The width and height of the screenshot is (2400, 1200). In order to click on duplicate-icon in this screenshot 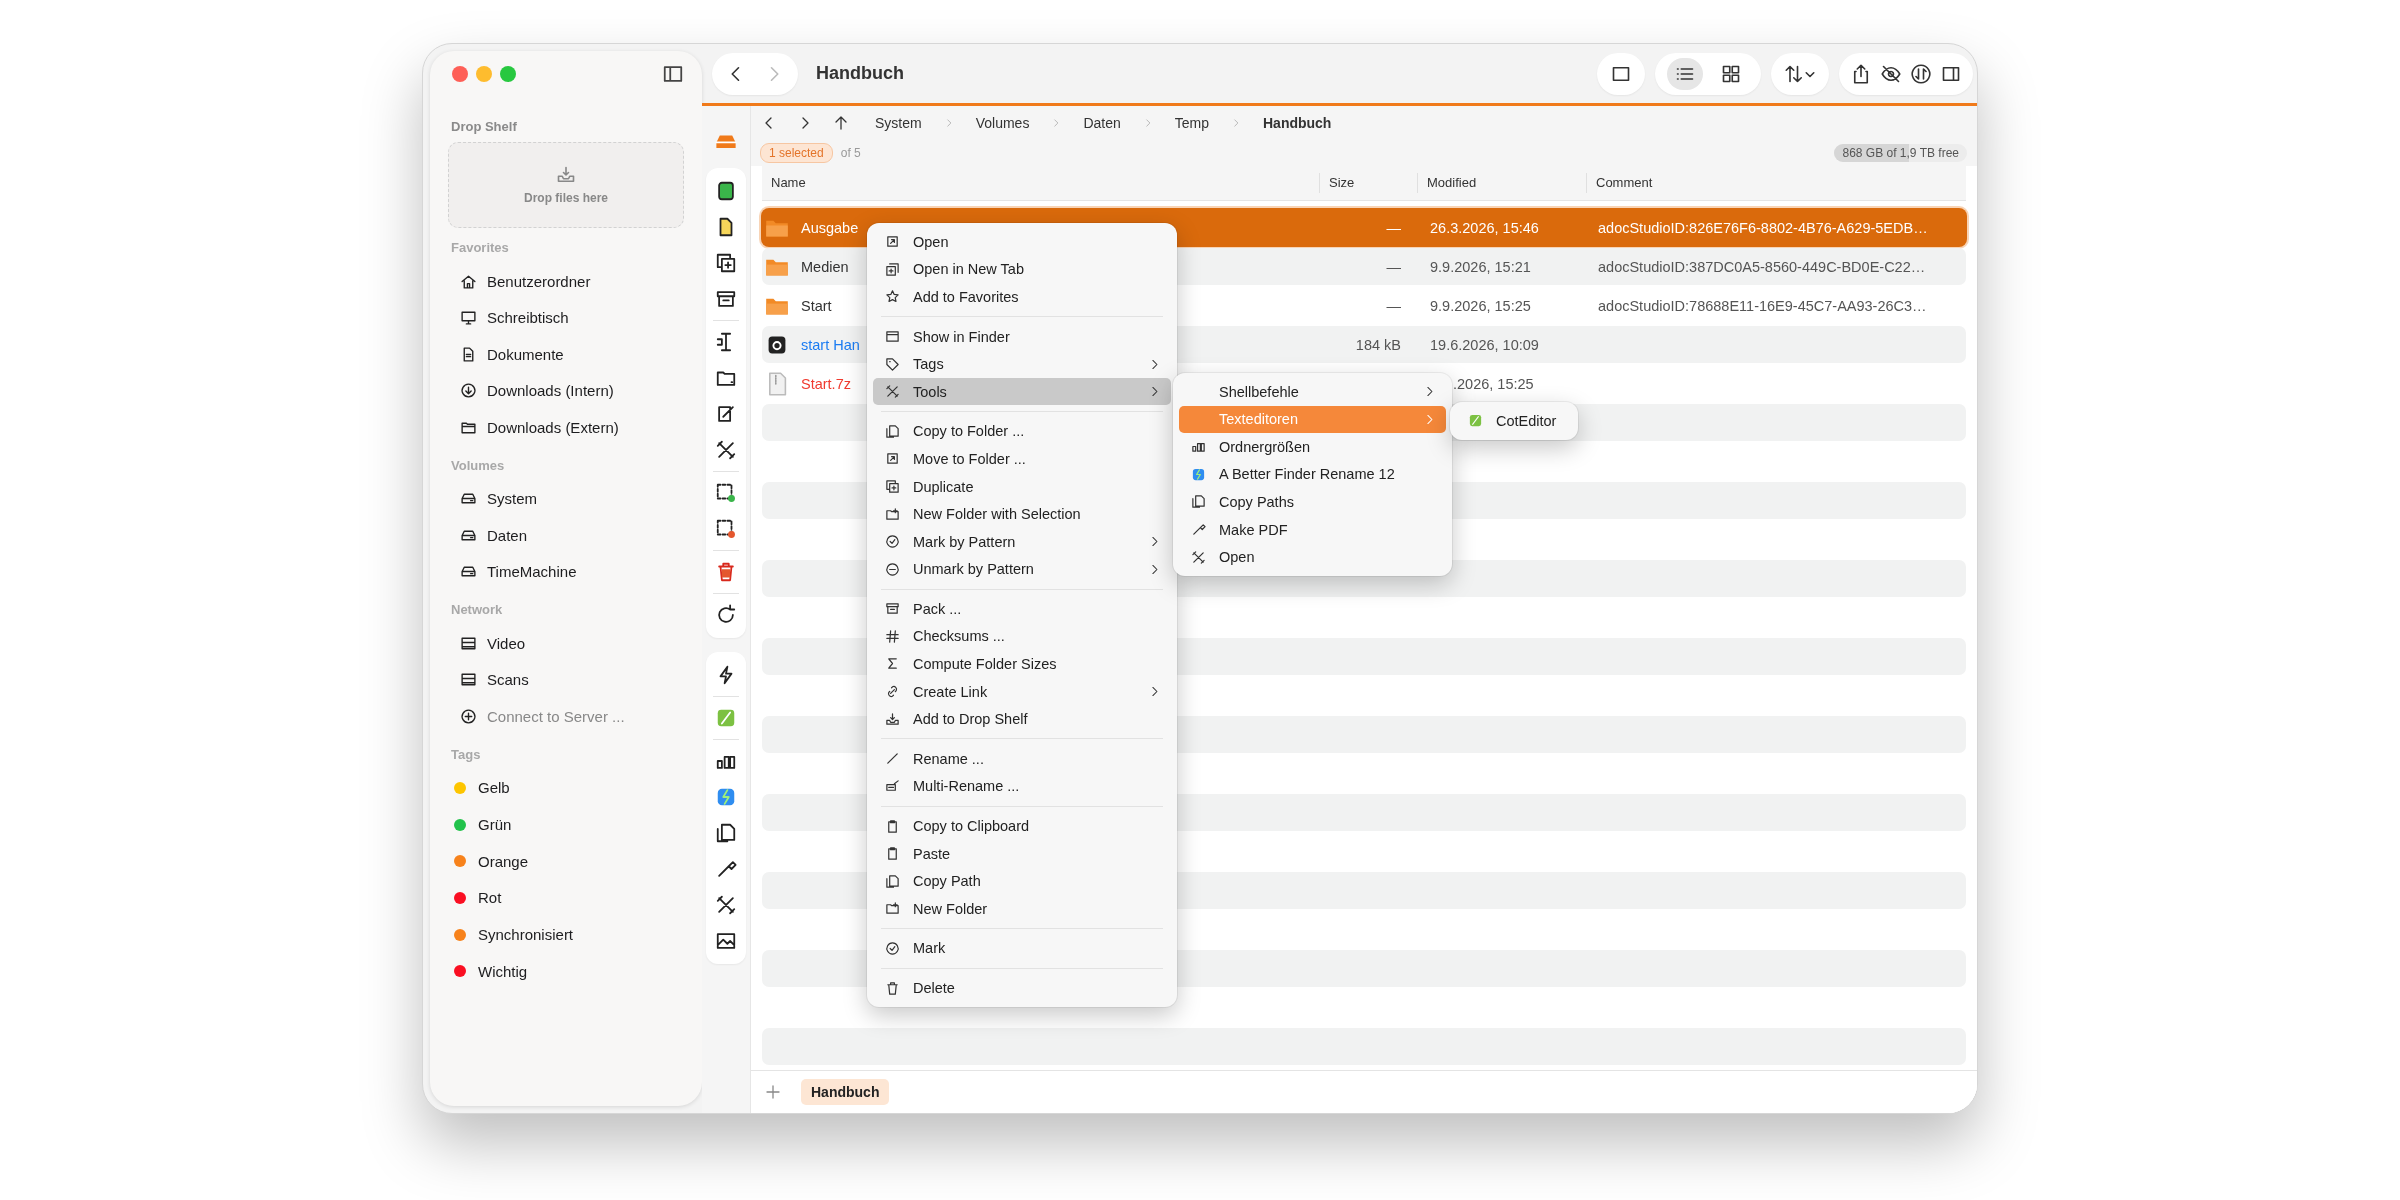, I will do `click(726, 263)`.